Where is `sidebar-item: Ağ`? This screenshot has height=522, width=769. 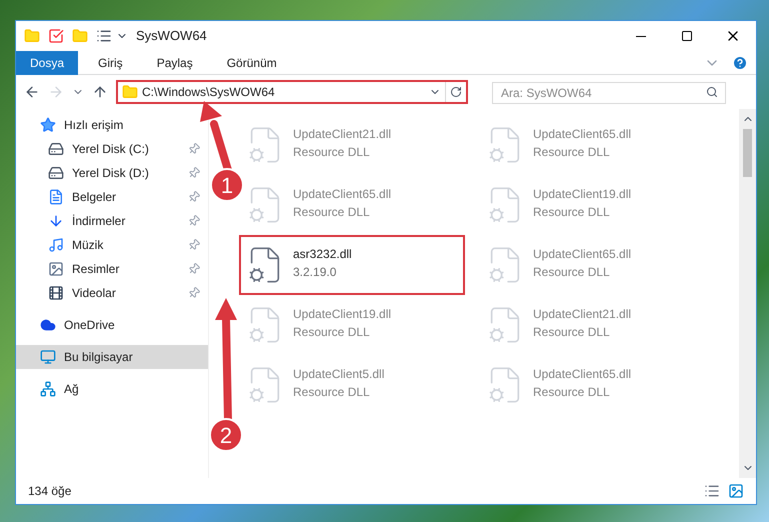 sidebar-item: Ağ is located at coordinates (51, 389).